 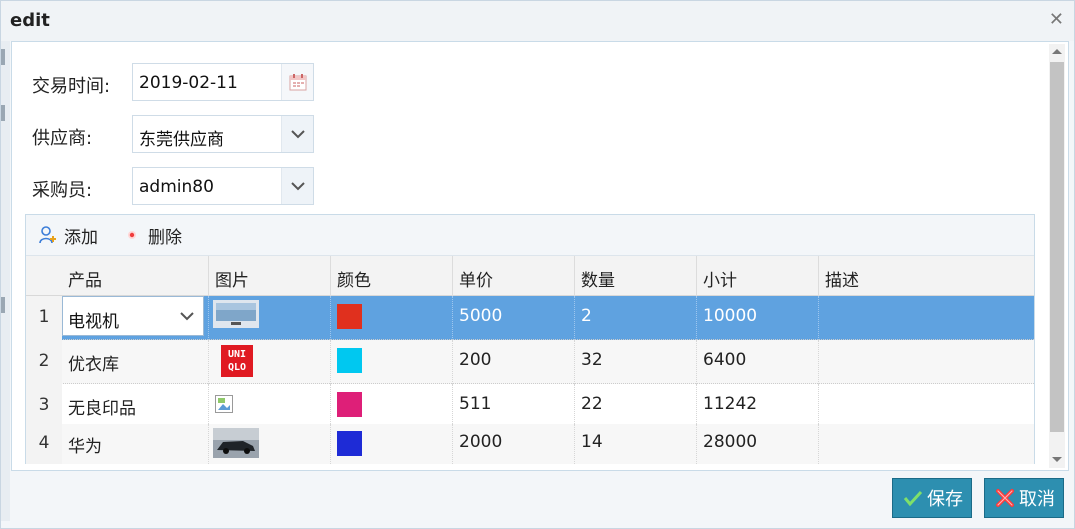 I want to click on table-row: 4 华为 2000 14 28000, so click(x=530, y=444).